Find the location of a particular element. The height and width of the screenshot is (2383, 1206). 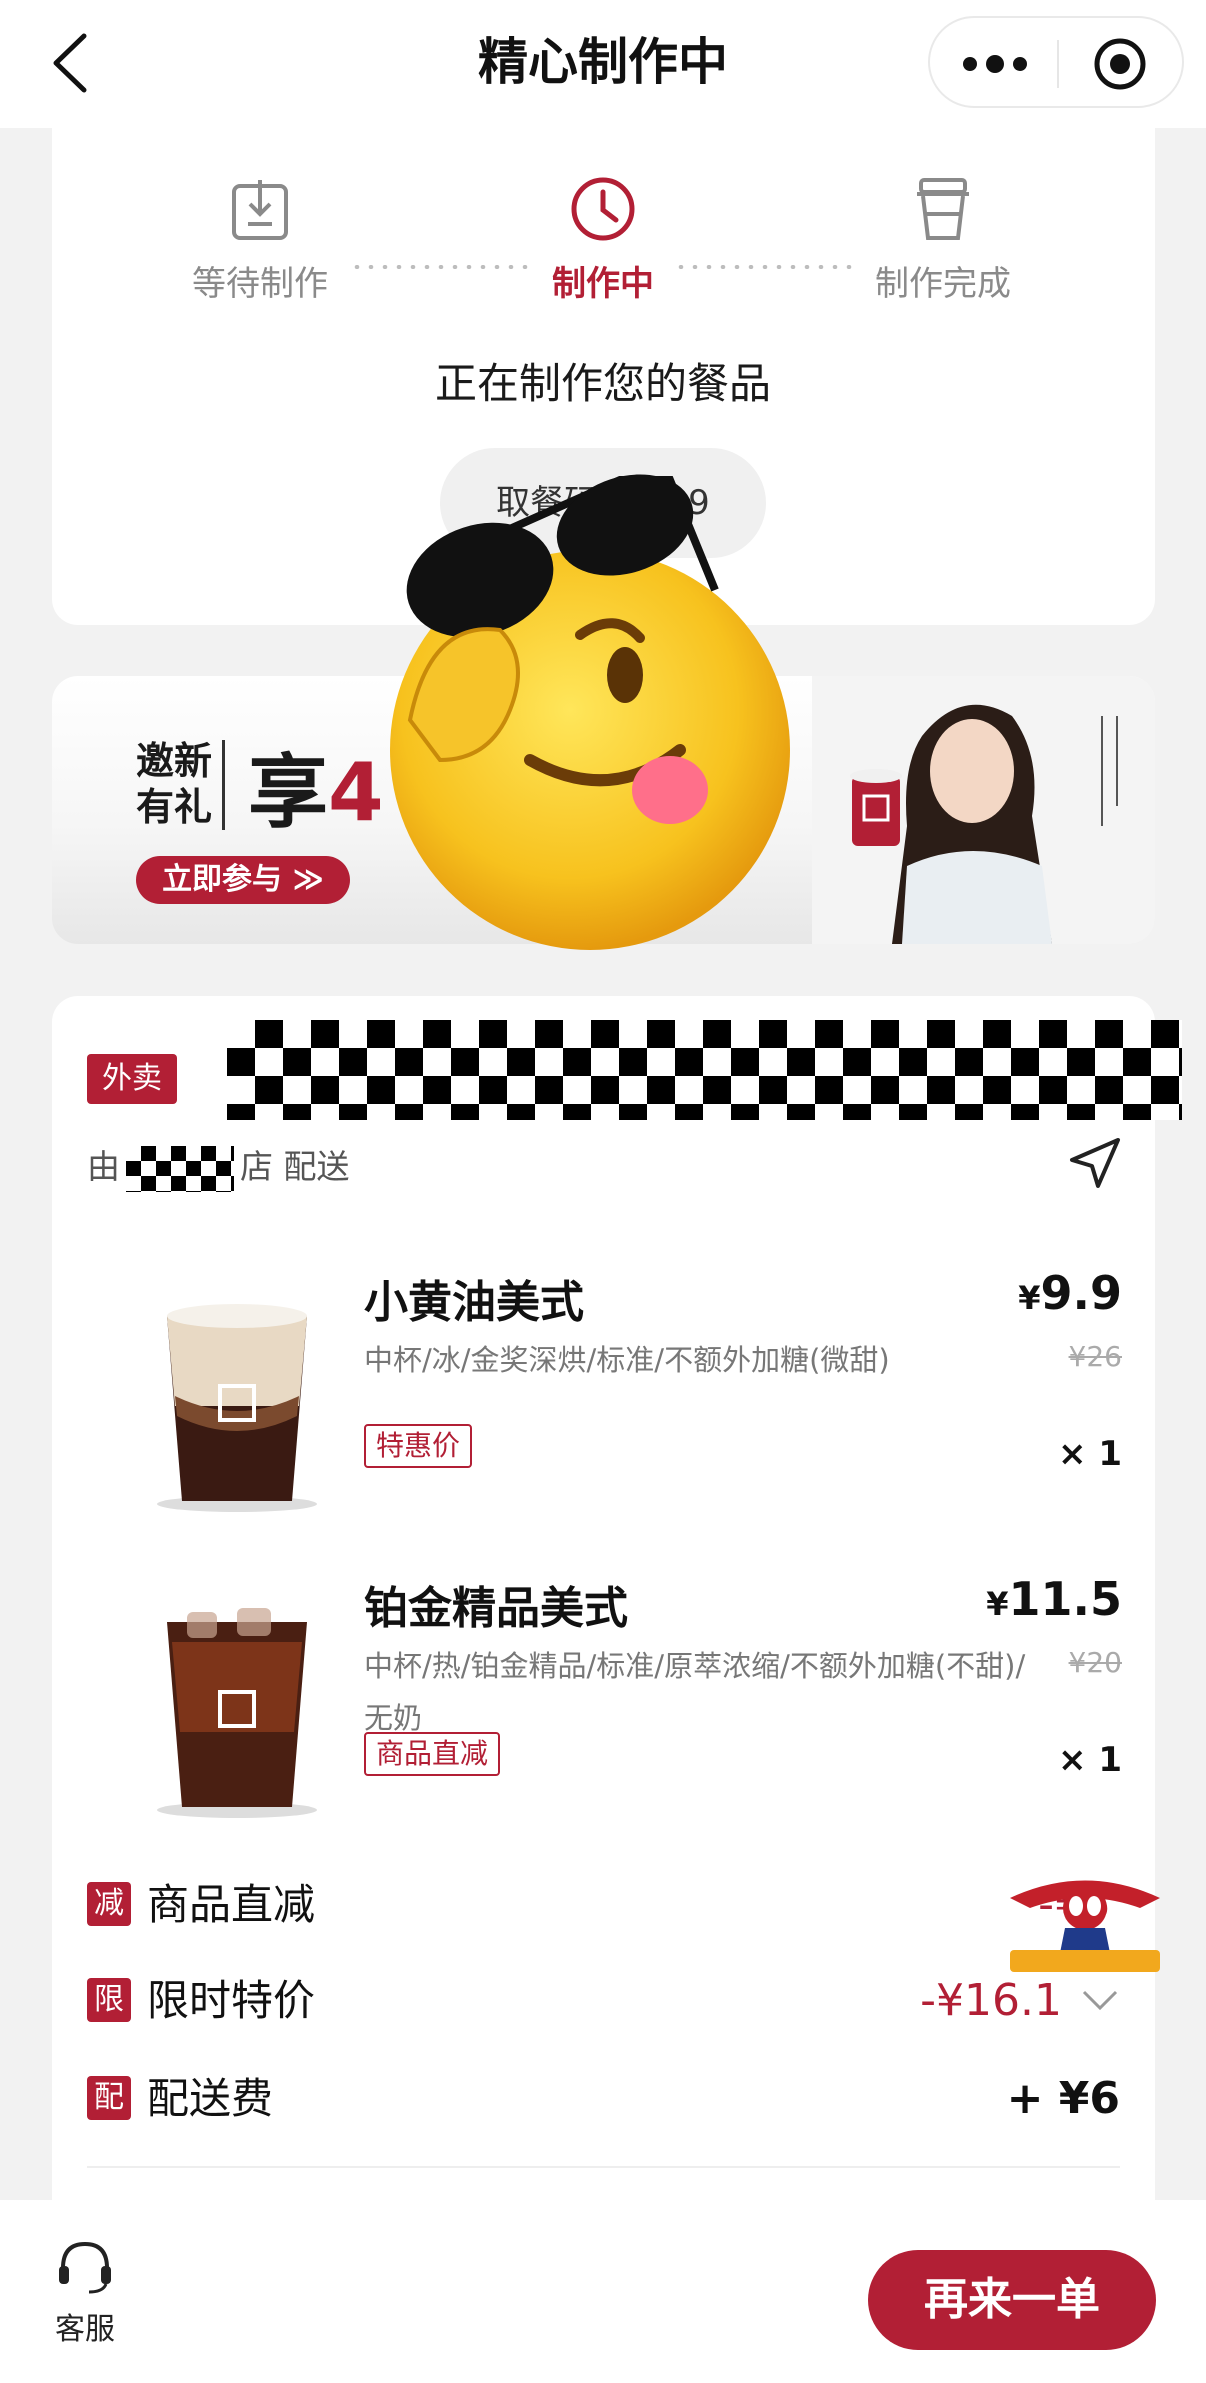

close-target-icon is located at coordinates (1120, 64).